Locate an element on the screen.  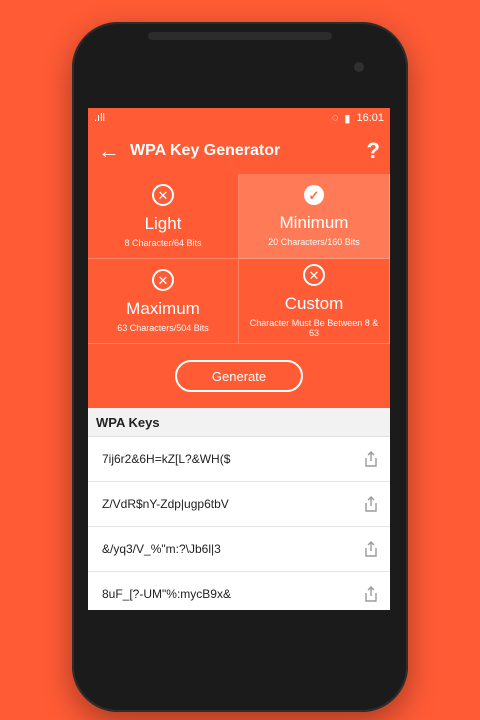
signal-indicator: .ıll is located at coordinates (99, 118).